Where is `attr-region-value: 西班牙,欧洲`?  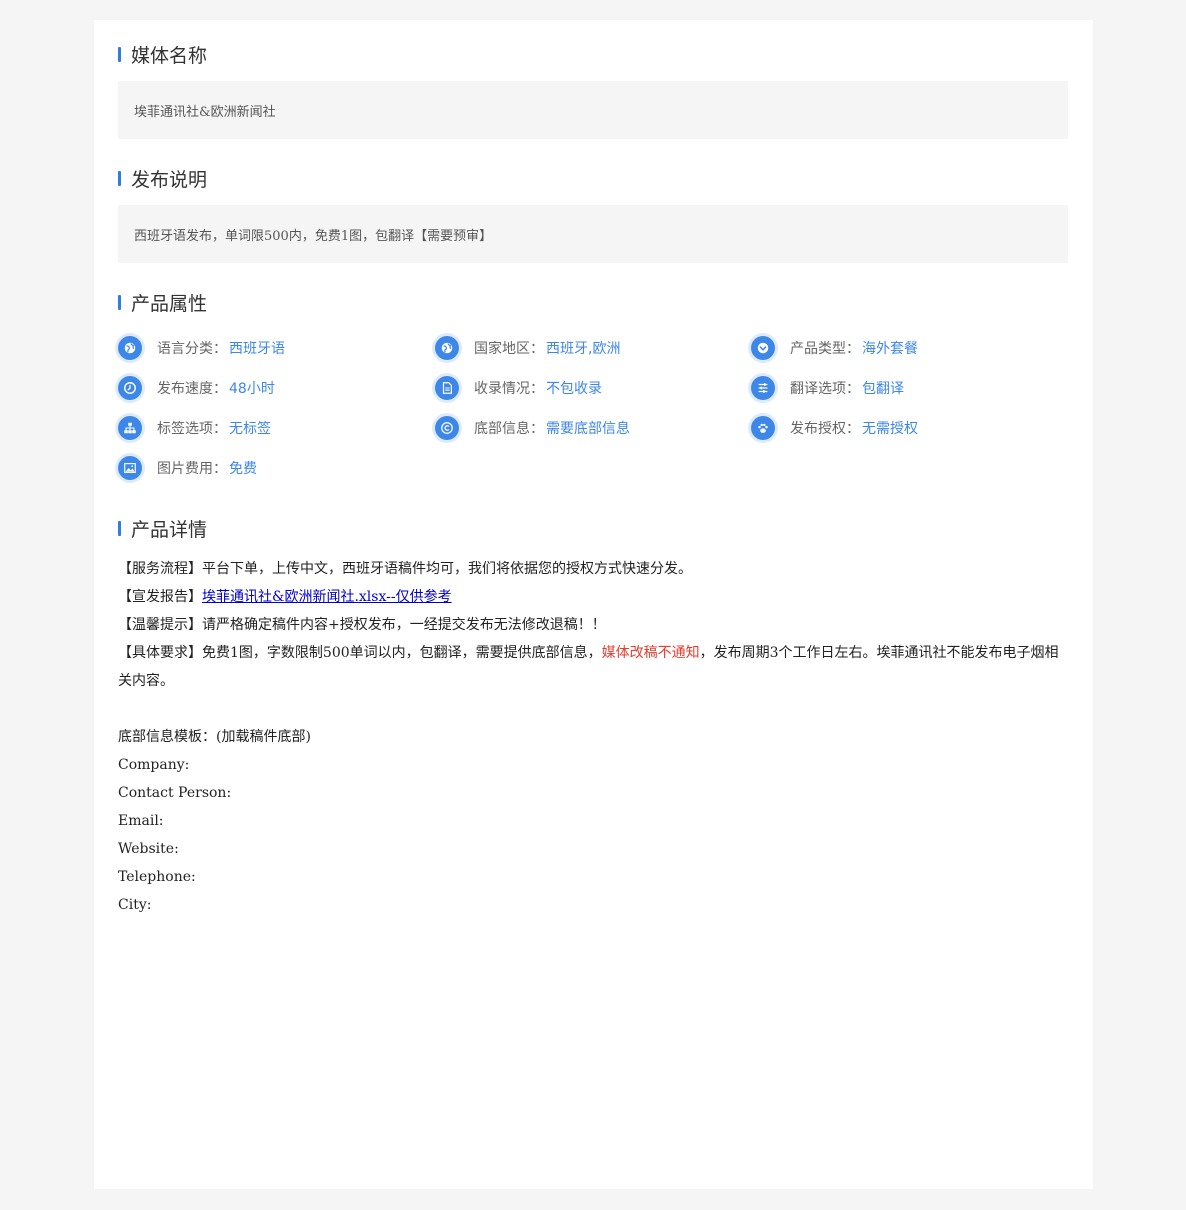
attr-region-value: 西班牙,欧洲 is located at coordinates (583, 349).